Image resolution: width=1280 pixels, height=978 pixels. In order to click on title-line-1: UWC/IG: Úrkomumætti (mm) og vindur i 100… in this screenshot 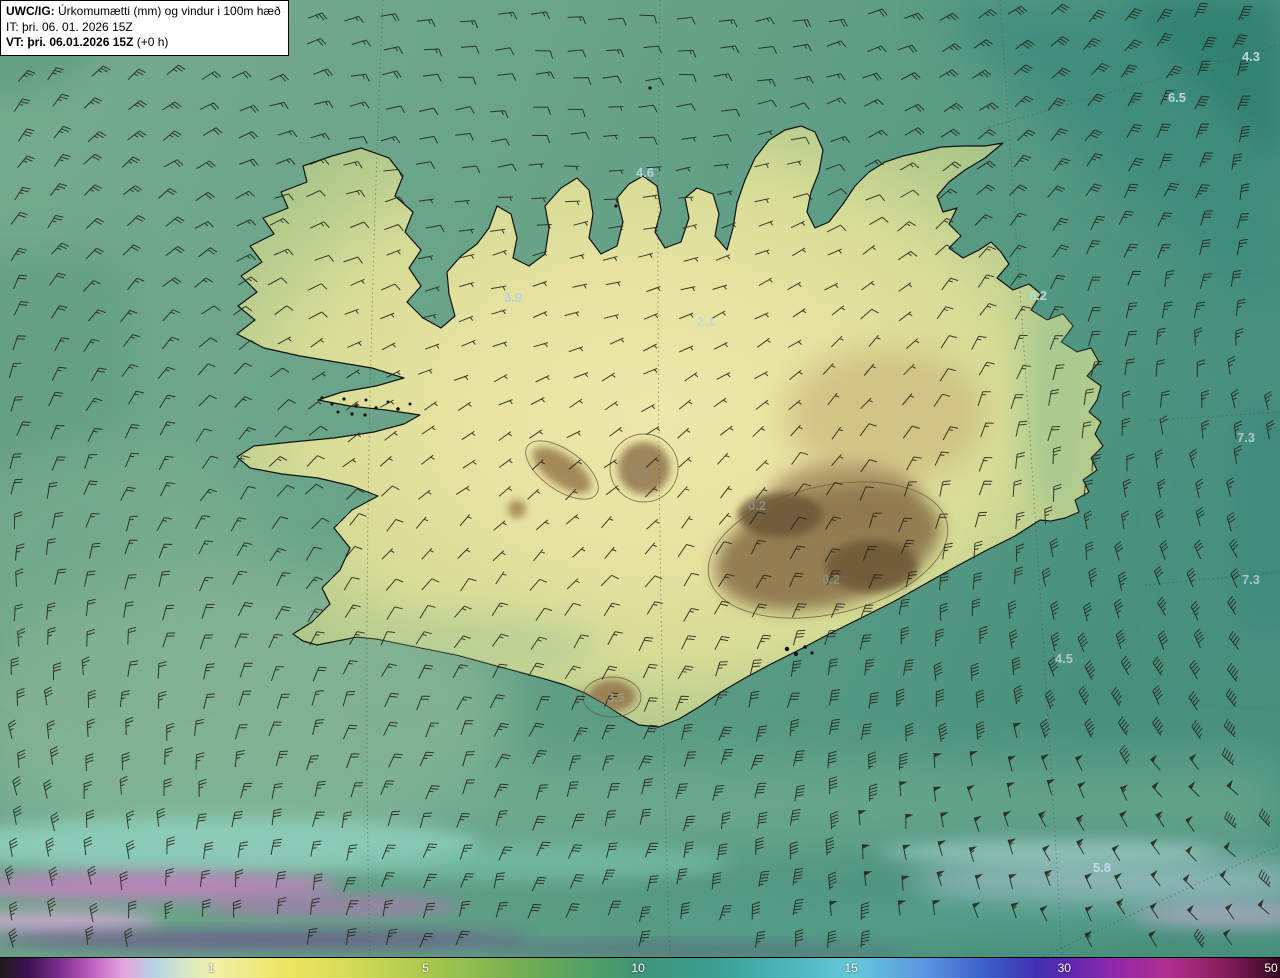, I will do `click(143, 12)`.